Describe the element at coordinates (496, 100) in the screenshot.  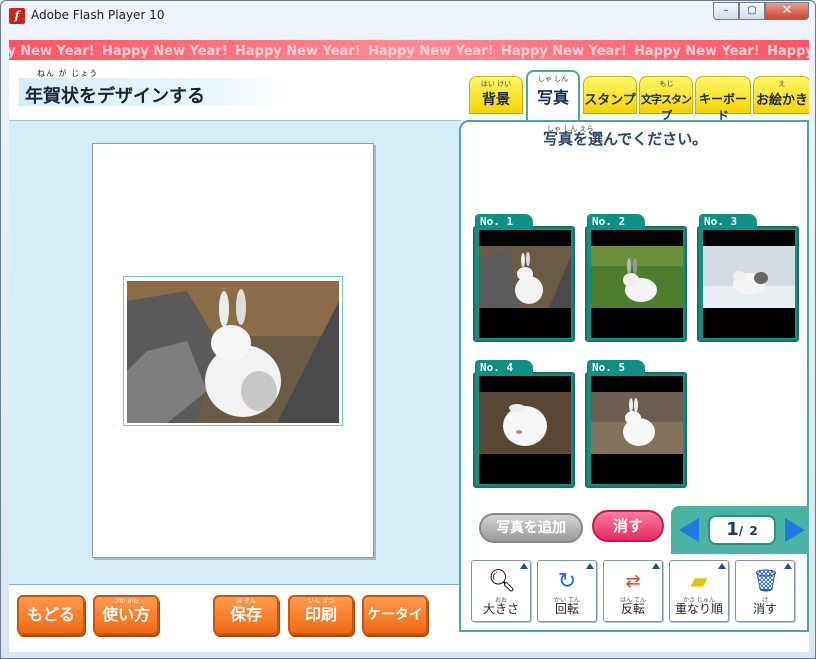
I see `tab-label: 背景` at that location.